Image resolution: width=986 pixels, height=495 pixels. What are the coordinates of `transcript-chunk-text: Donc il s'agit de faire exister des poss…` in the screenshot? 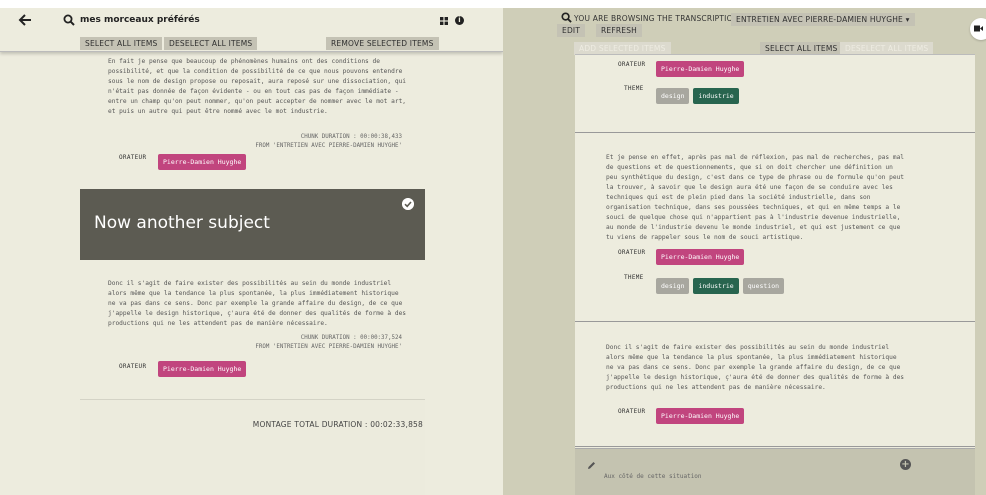 It's located at (755, 367).